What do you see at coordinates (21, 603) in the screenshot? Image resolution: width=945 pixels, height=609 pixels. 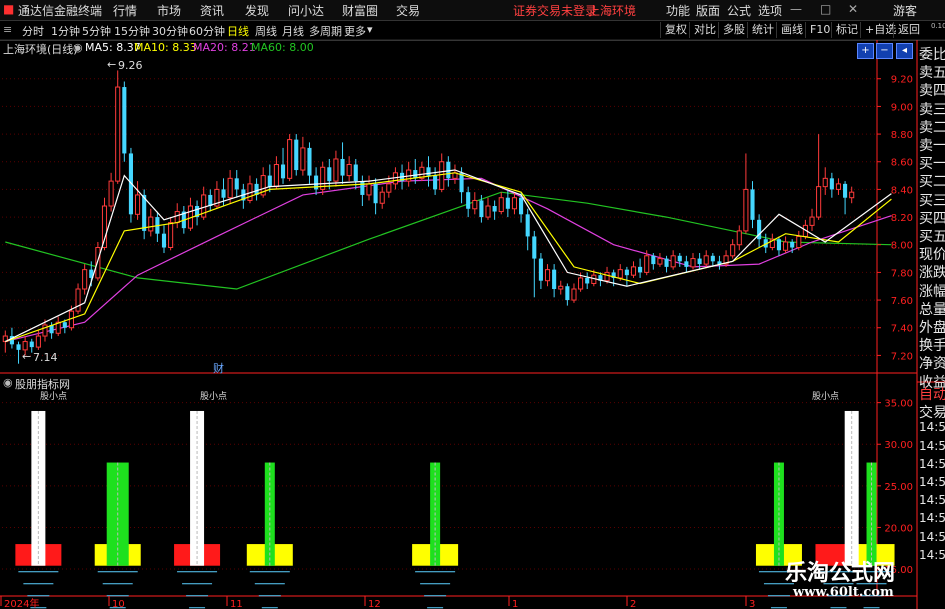 I see `date-tick-label: 2024年` at bounding box center [21, 603].